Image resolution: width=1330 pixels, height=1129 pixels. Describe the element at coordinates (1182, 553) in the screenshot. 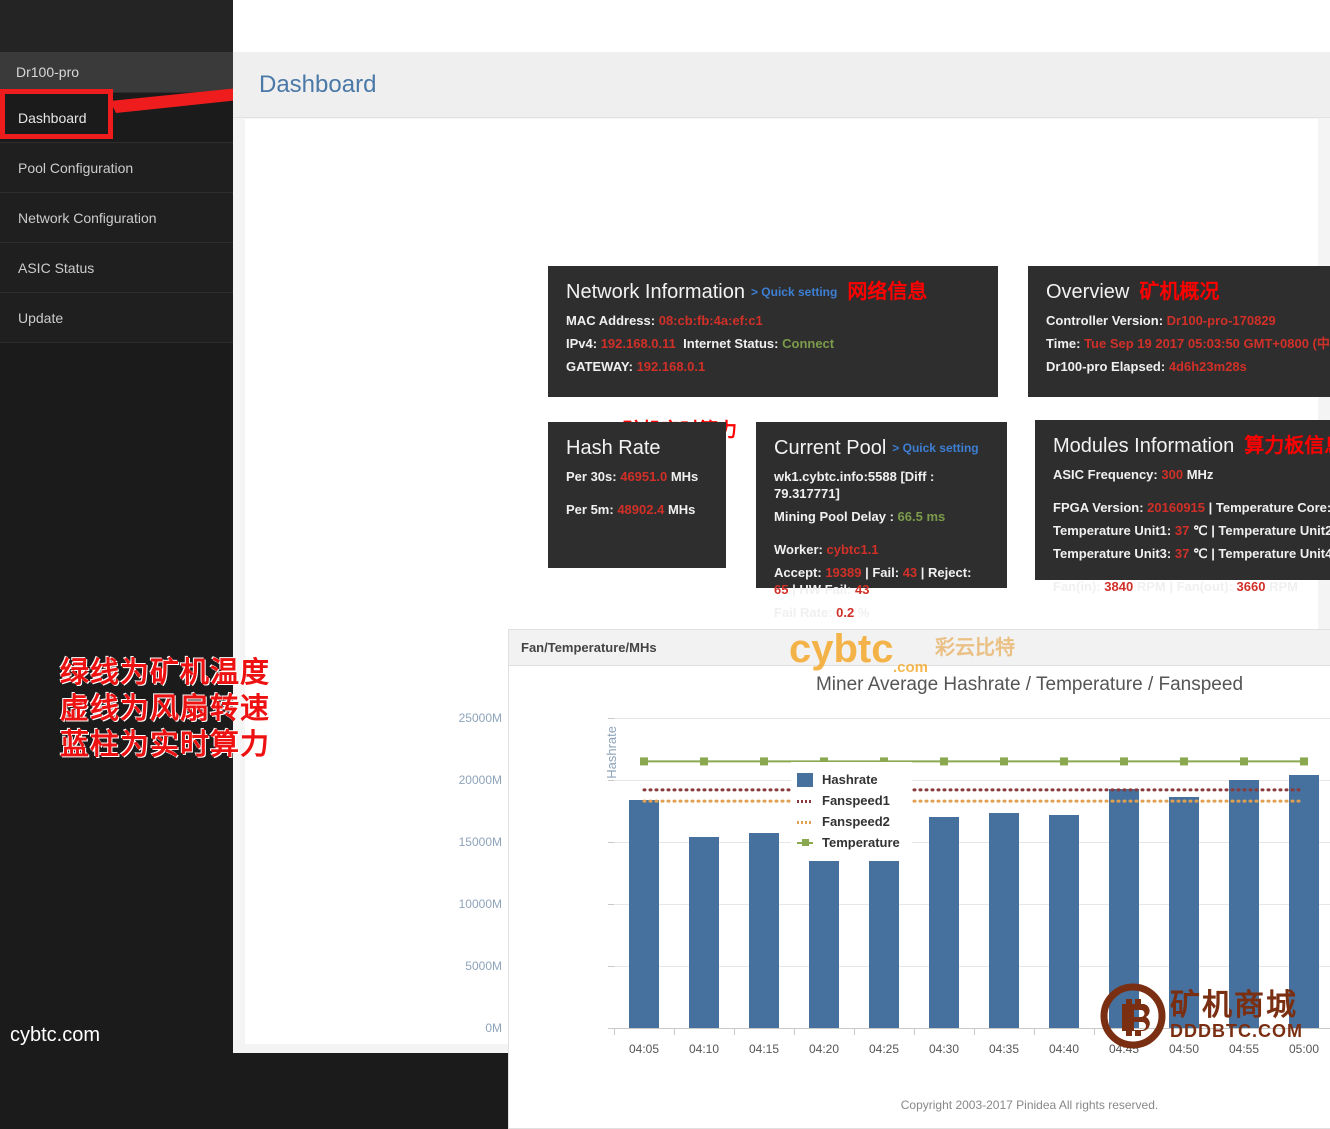

I see `temp-unit3-value: 37` at that location.